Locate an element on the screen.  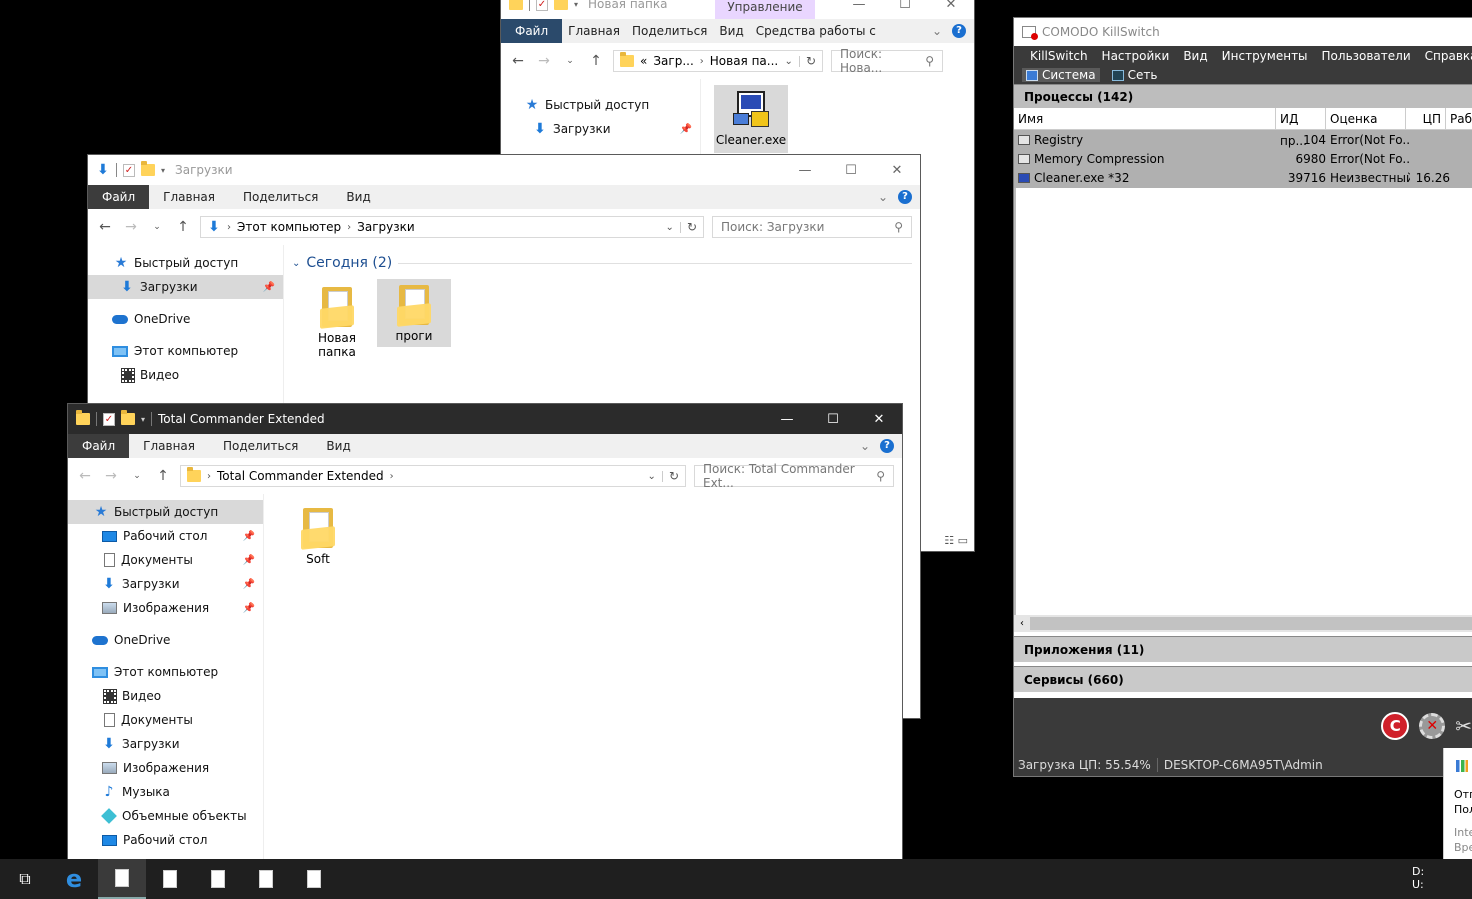
path-segment: Загрузки is located at coordinates (386, 227).